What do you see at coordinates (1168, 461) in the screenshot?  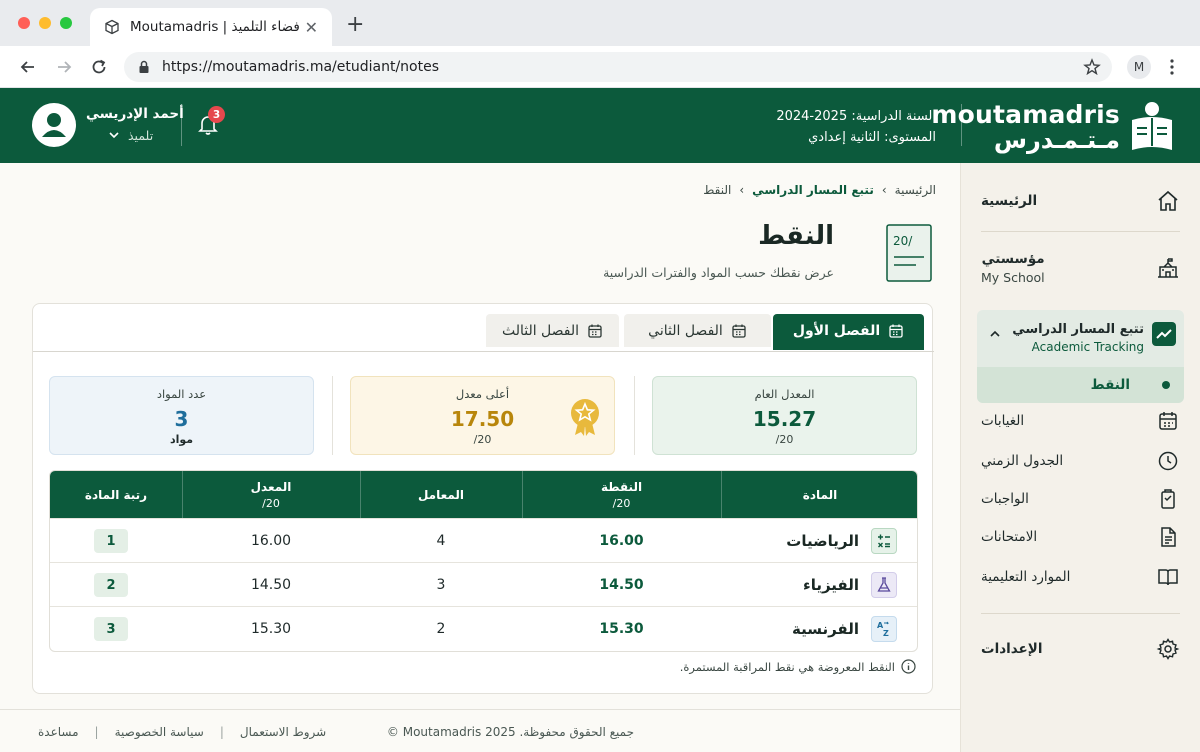 I see `clock-icon` at bounding box center [1168, 461].